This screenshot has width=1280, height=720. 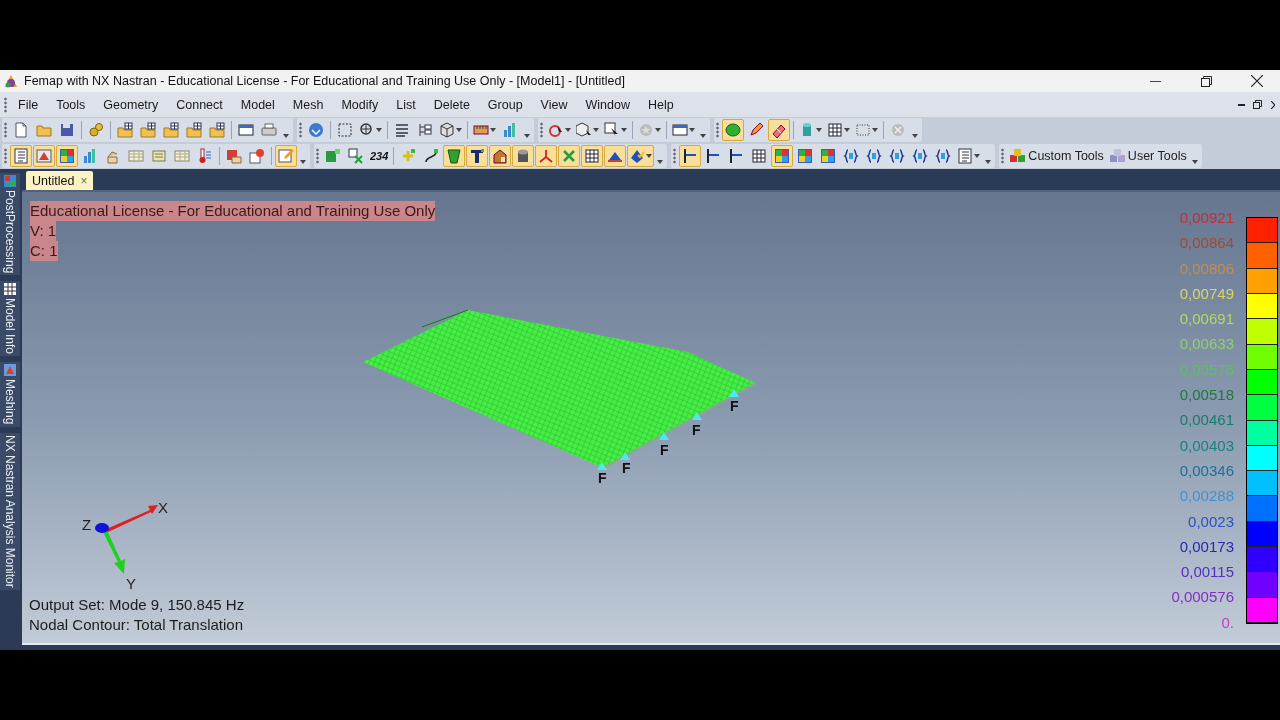 I want to click on menu-item: Group, so click(x=505, y=104).